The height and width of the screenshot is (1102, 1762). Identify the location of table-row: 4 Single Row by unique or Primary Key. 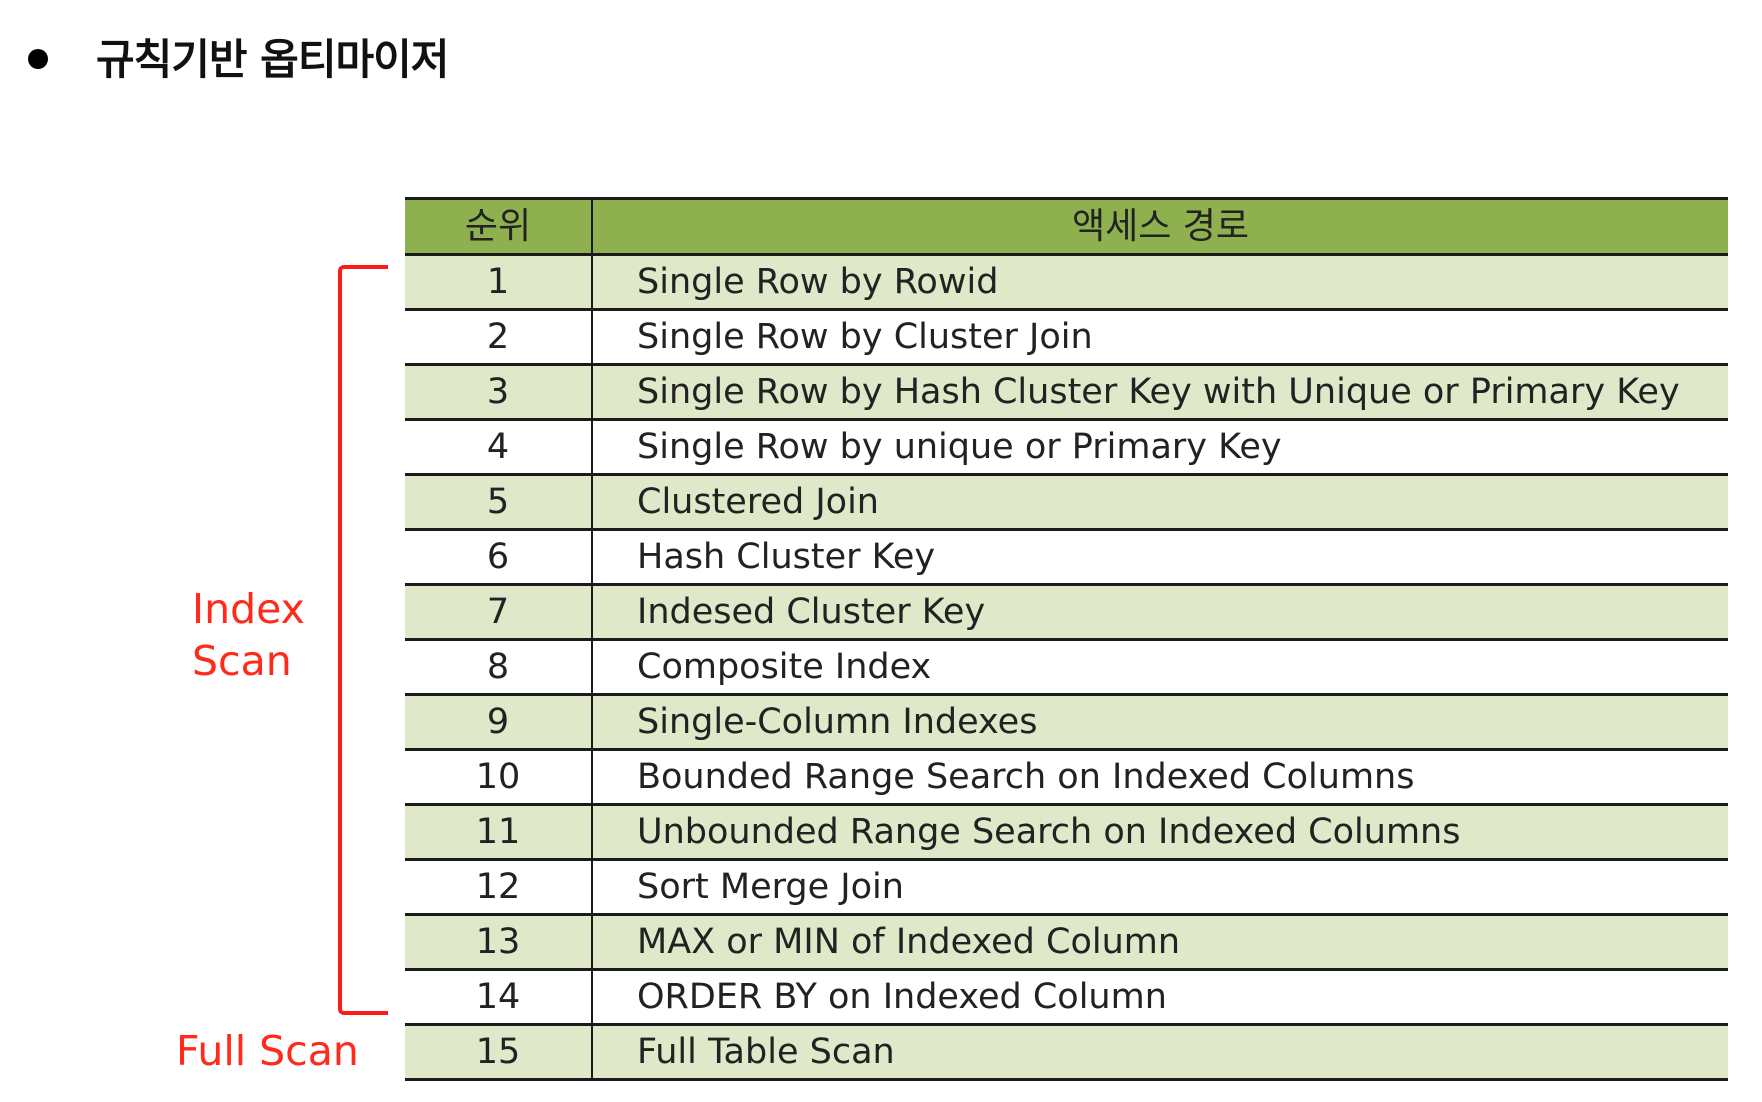
(1066, 447).